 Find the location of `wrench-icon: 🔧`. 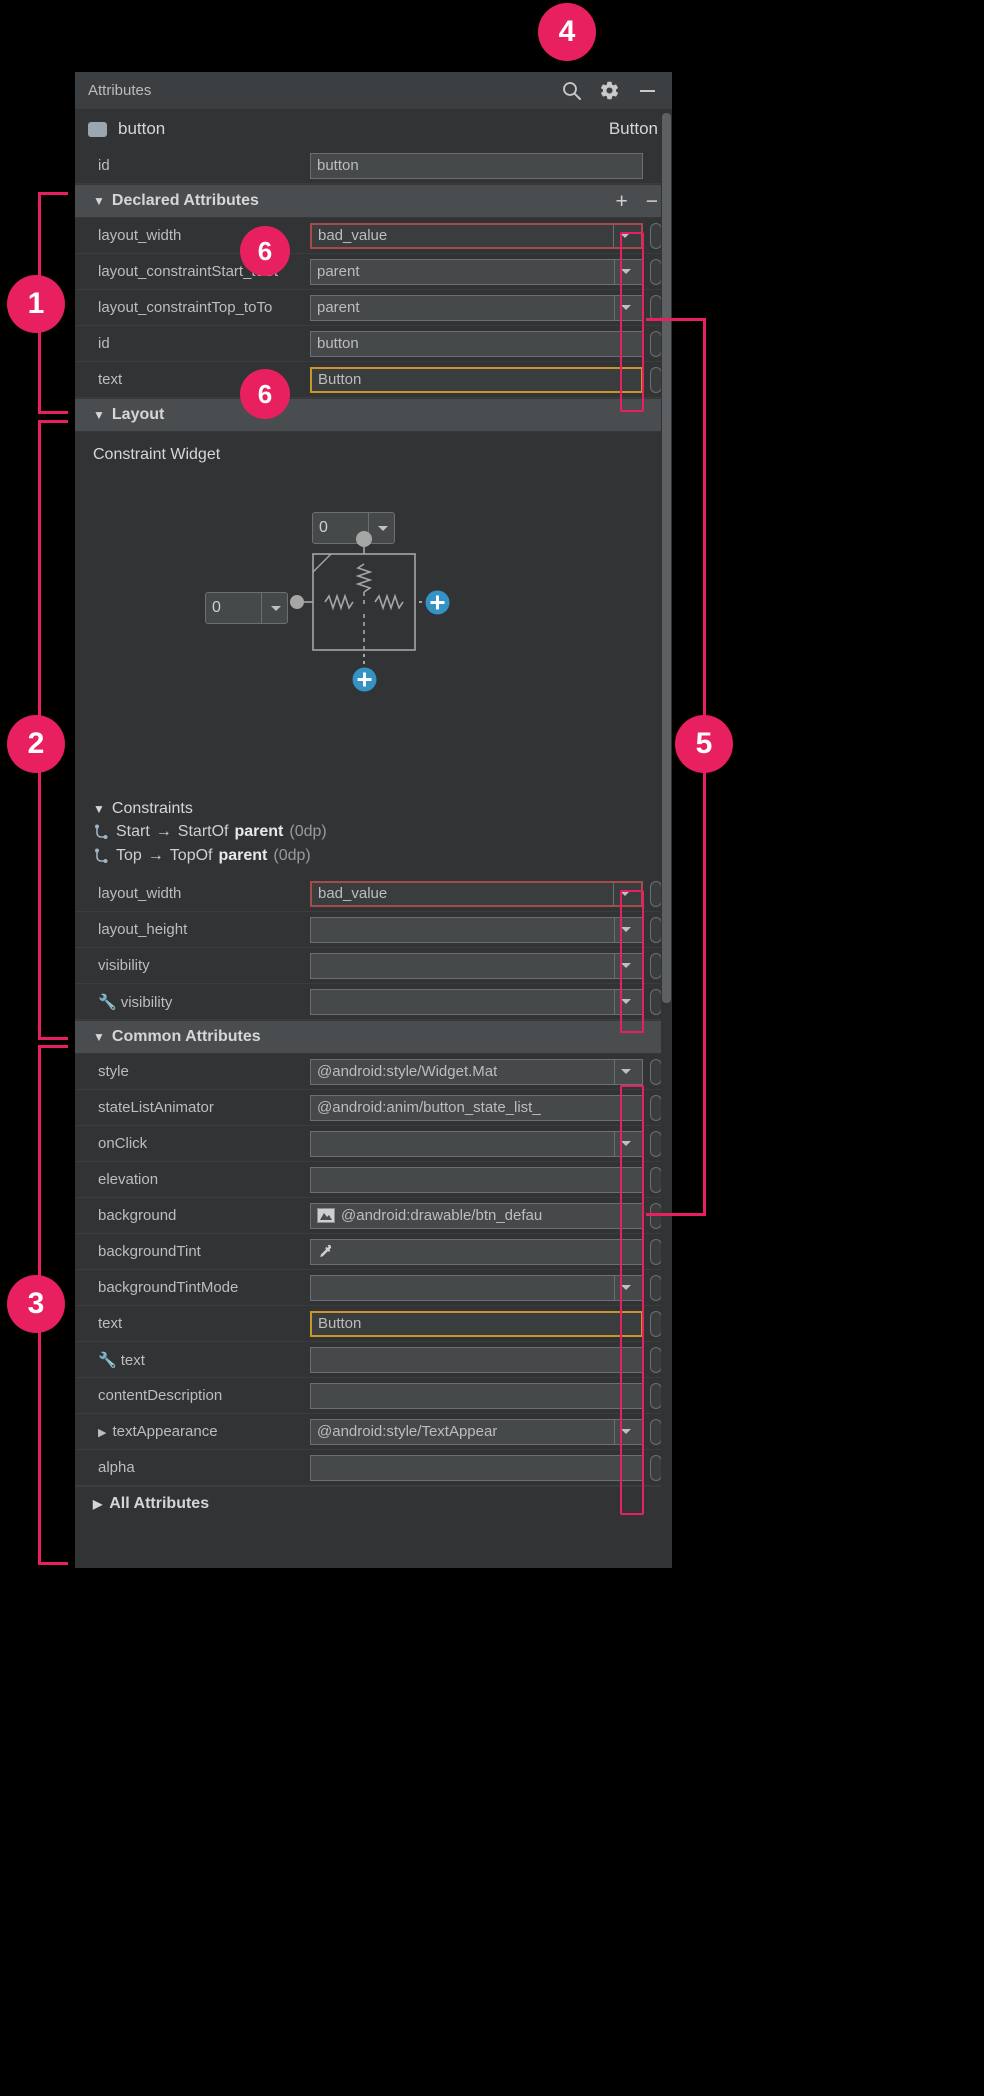

wrench-icon: 🔧 is located at coordinates (107, 1002).